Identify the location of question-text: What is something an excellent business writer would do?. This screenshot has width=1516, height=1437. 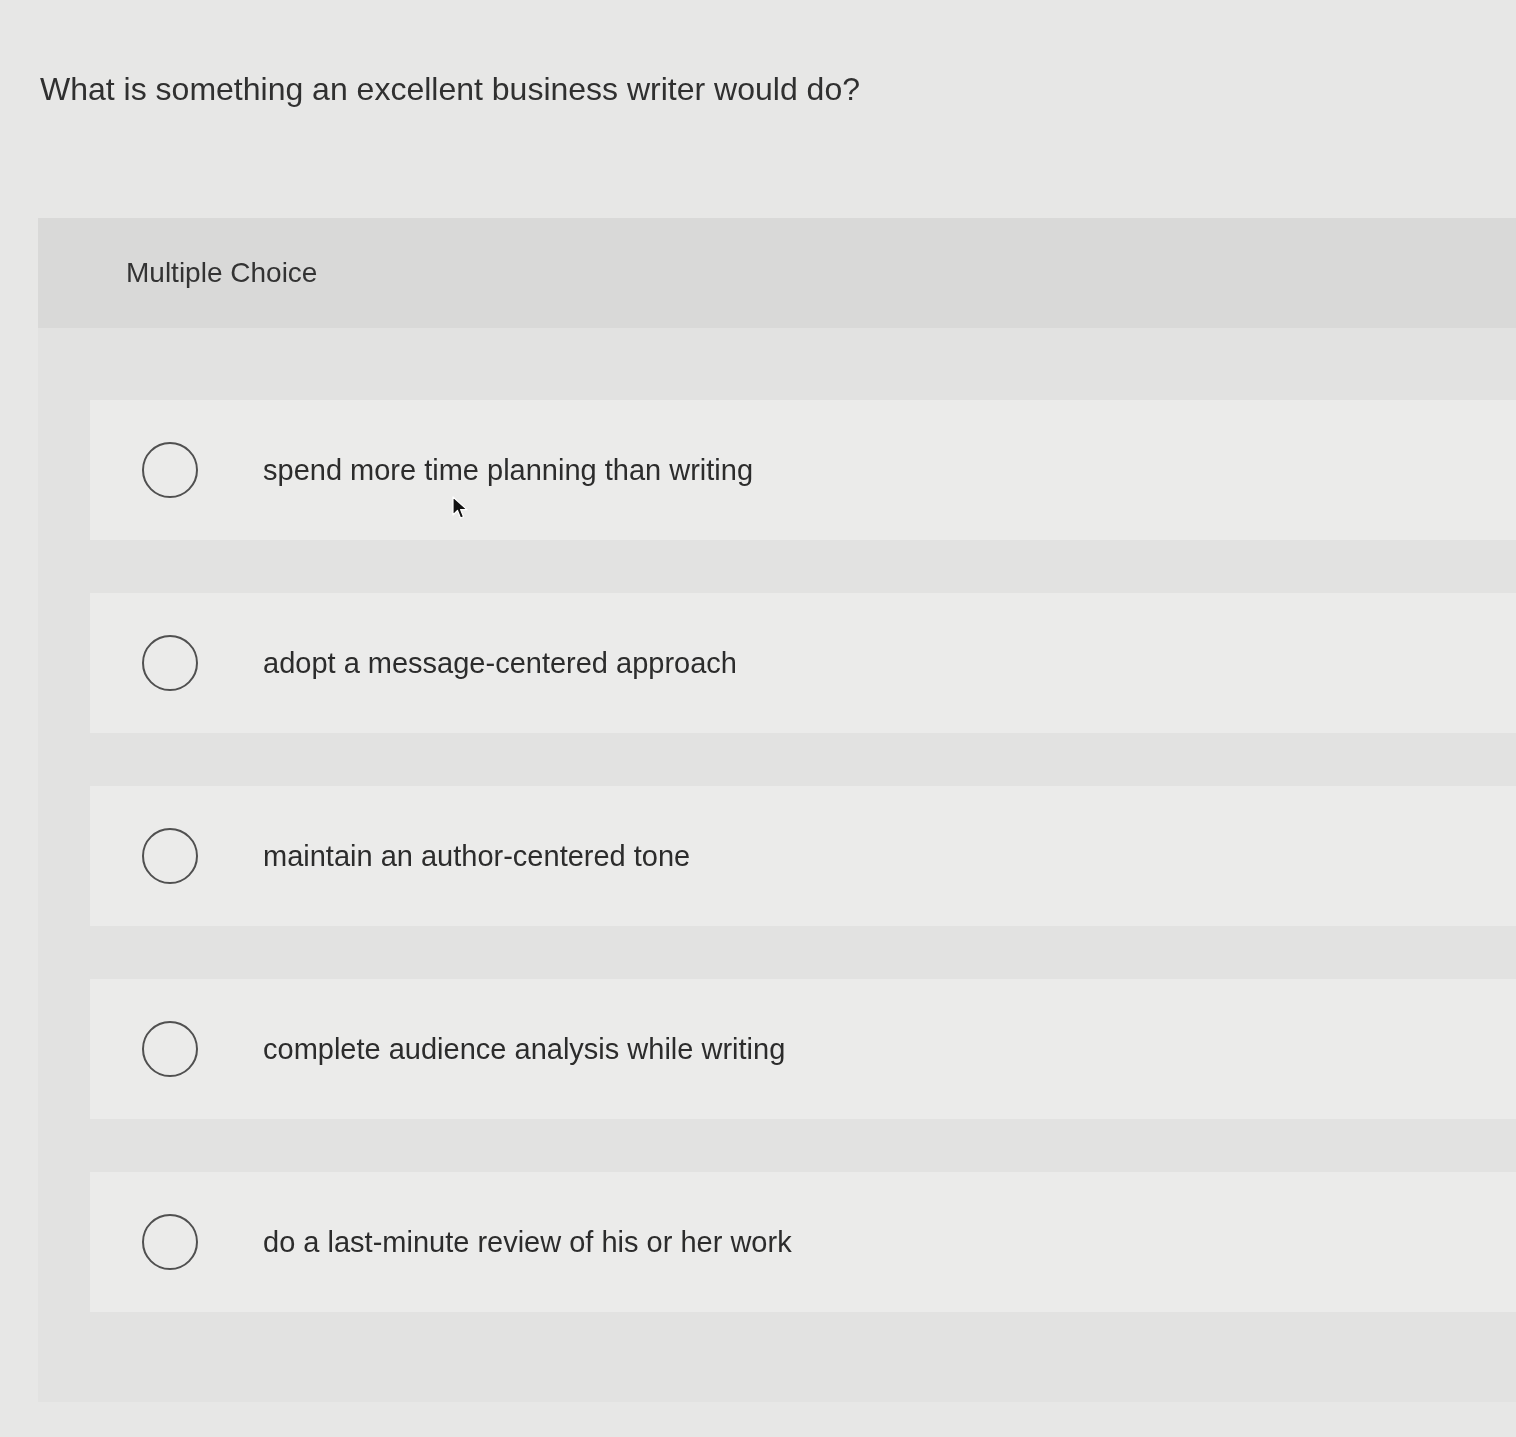
(450, 89).